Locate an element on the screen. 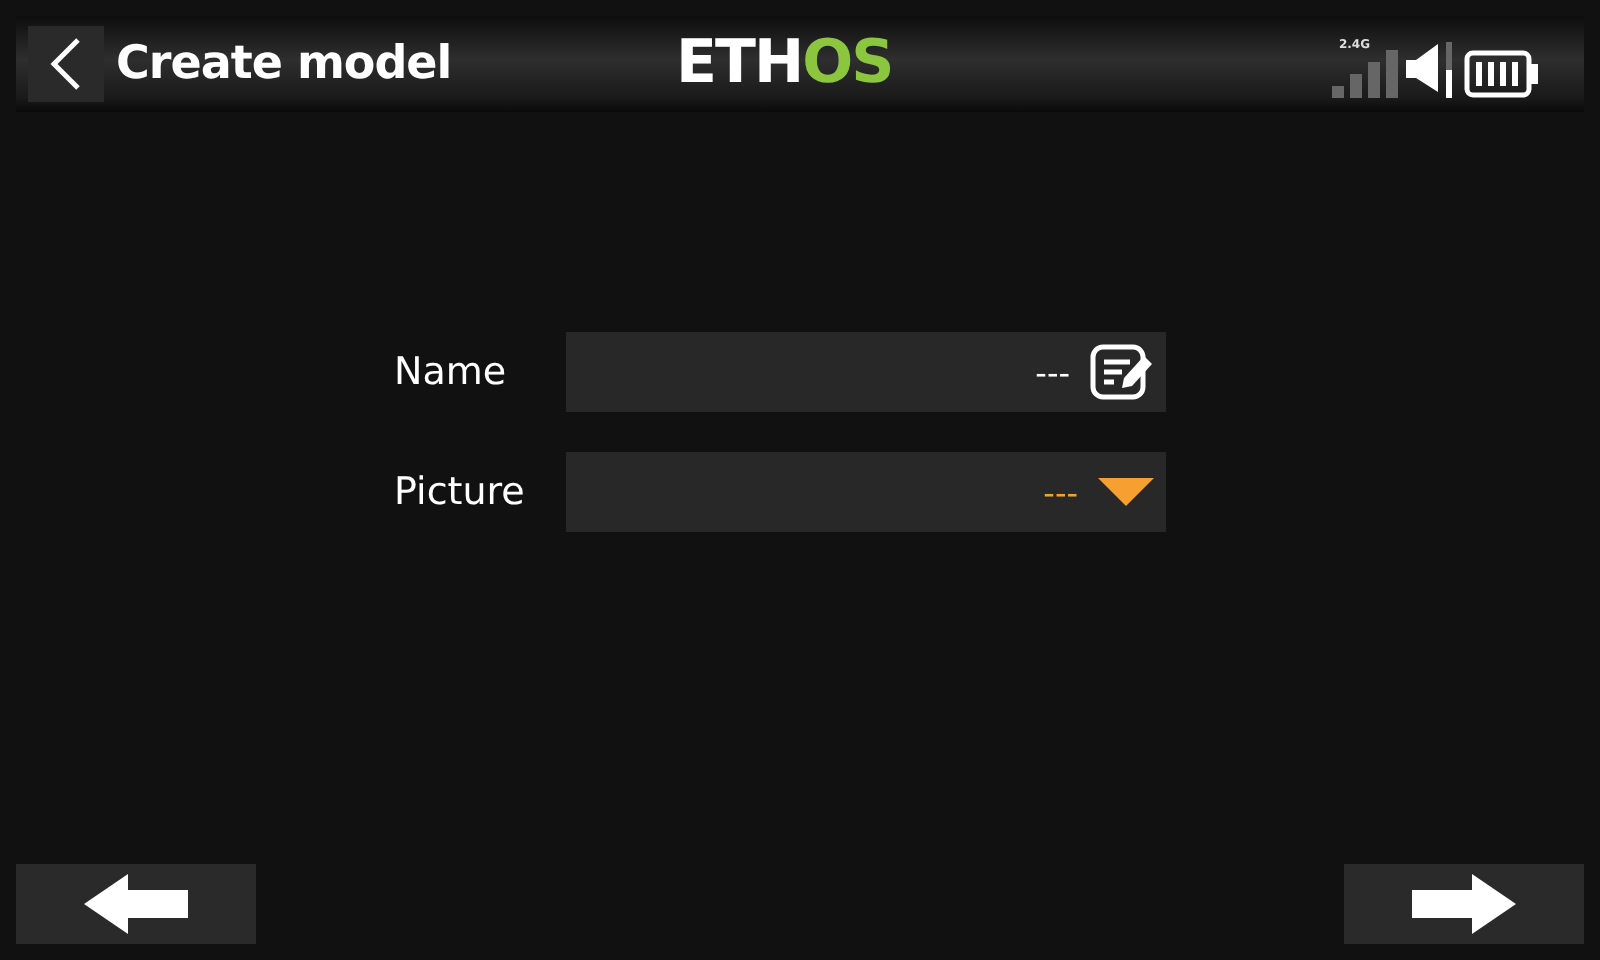 This screenshot has height=960, width=1600. back-button is located at coordinates (66, 64).